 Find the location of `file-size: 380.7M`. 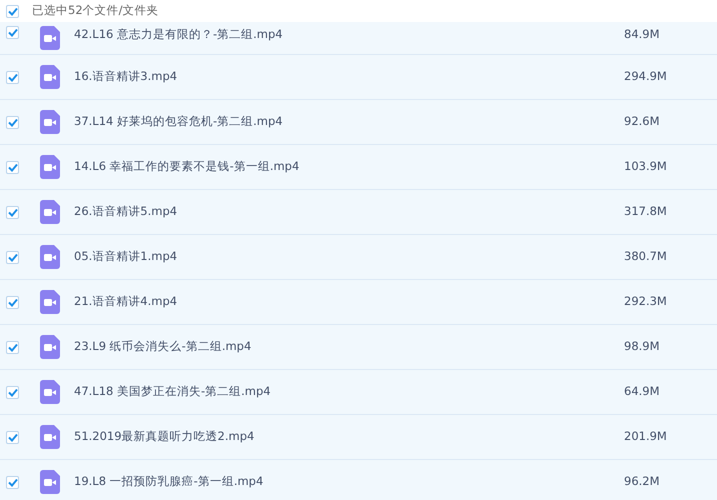

file-size: 380.7M is located at coordinates (645, 257).